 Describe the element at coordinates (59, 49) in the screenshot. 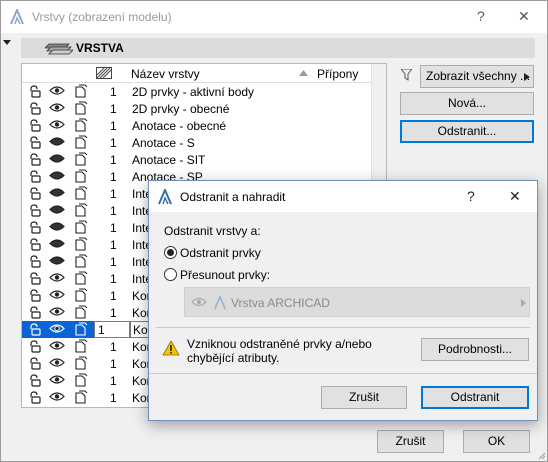

I see `layers-stack-icon` at that location.